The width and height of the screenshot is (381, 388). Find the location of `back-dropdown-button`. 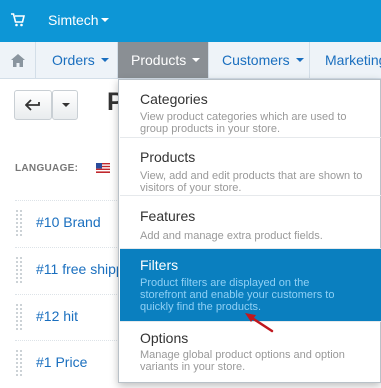

back-dropdown-button is located at coordinates (65, 105).